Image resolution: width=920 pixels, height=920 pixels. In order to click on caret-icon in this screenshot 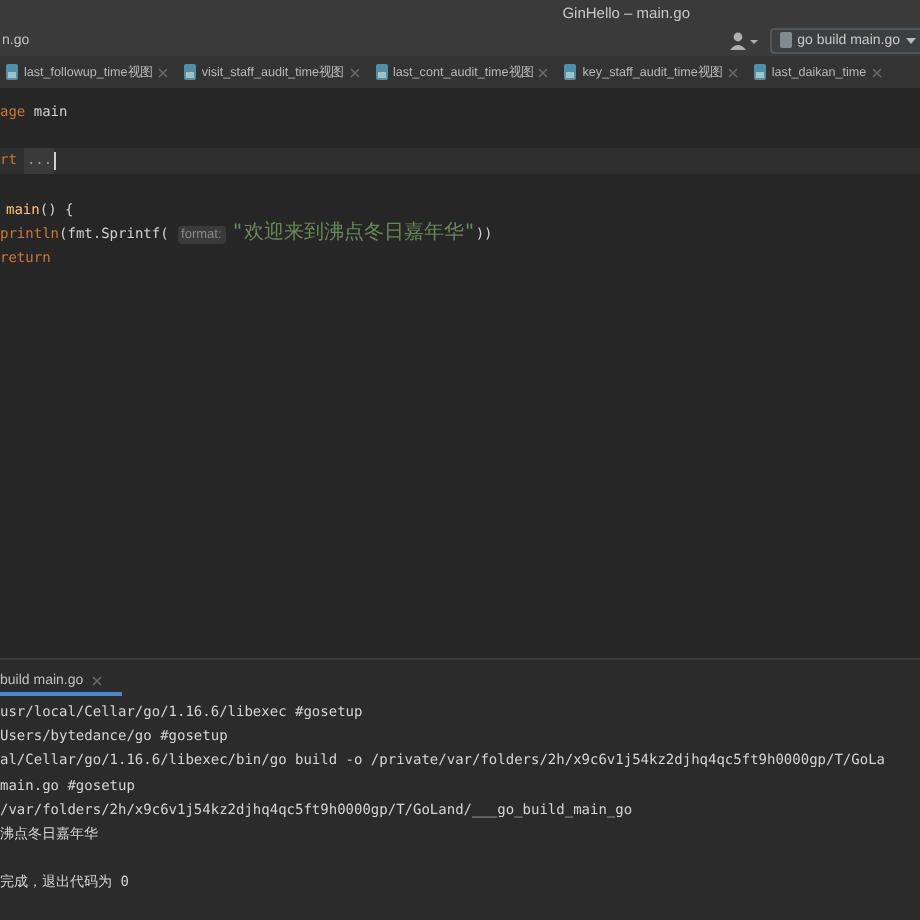, I will do `click(911, 40)`.